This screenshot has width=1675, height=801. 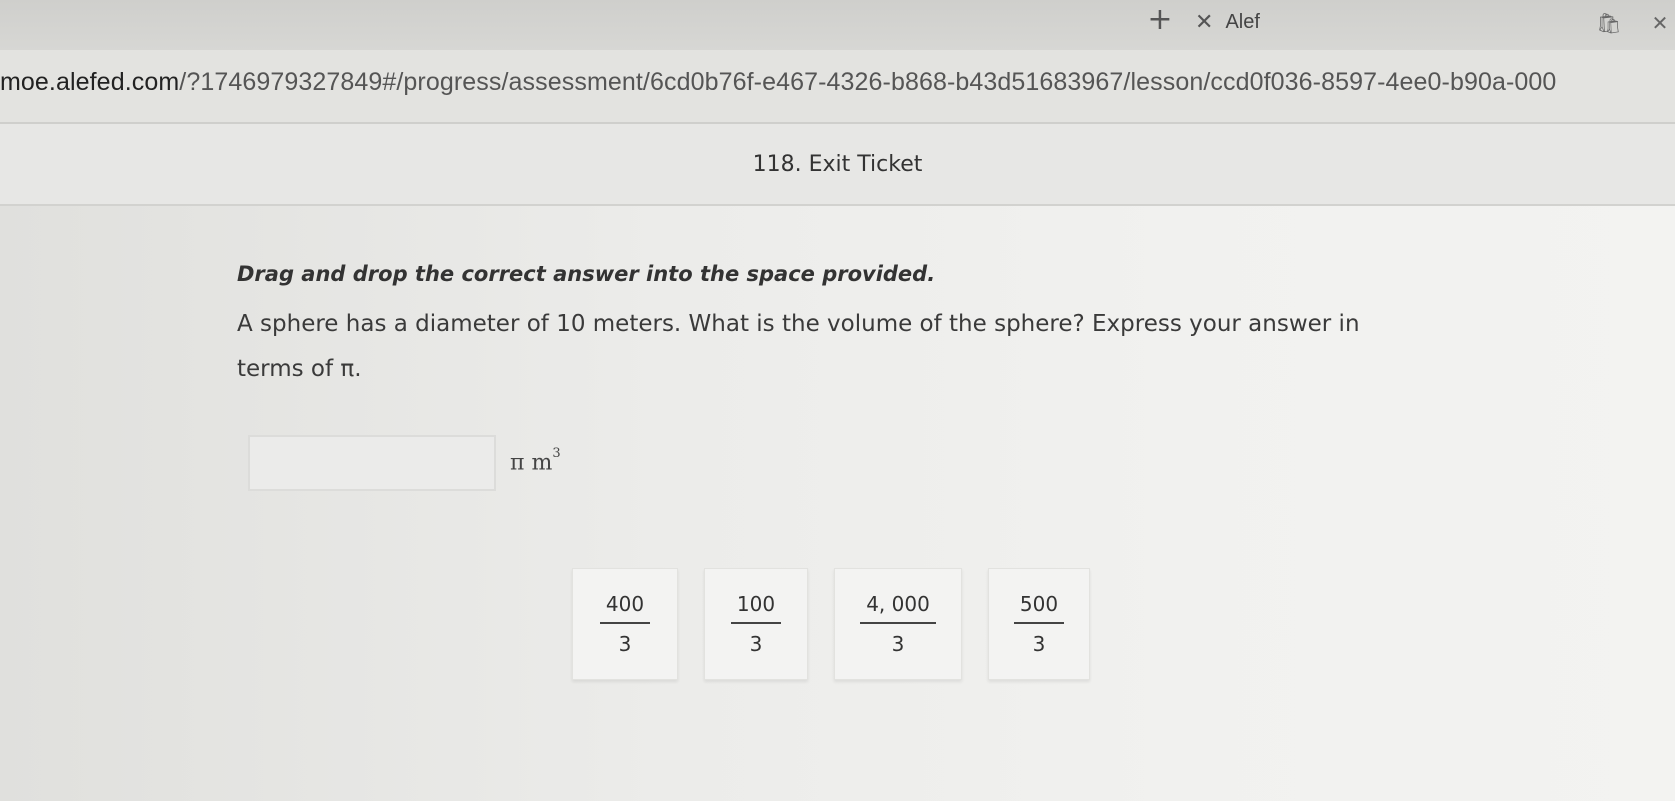 I want to click on option-tile: 4, 000 3, so click(x=898, y=624).